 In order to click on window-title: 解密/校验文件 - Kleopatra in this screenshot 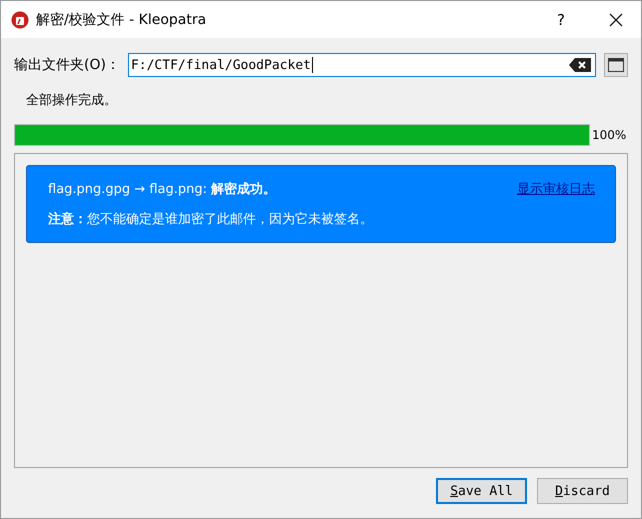, I will do `click(122, 19)`.